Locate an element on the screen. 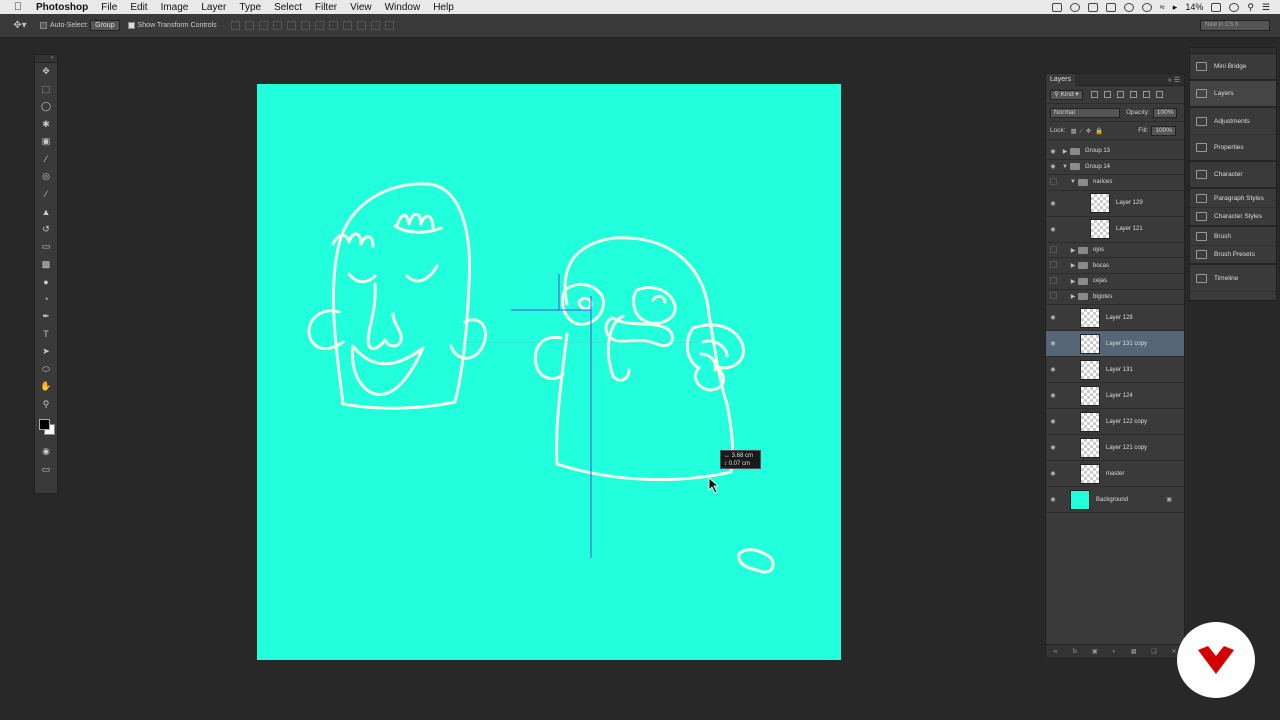 This screenshot has width=1280, height=720. layer-row: ◉ Layer 128 is located at coordinates (1115, 318).